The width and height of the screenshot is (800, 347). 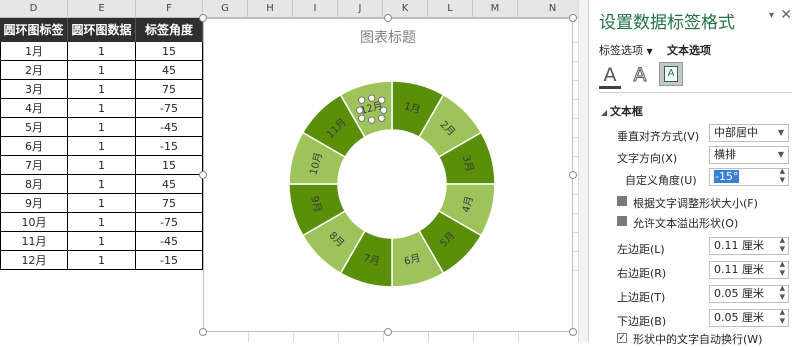 What do you see at coordinates (34, 184) in the screenshot?
I see `table-cell: 8月` at bounding box center [34, 184].